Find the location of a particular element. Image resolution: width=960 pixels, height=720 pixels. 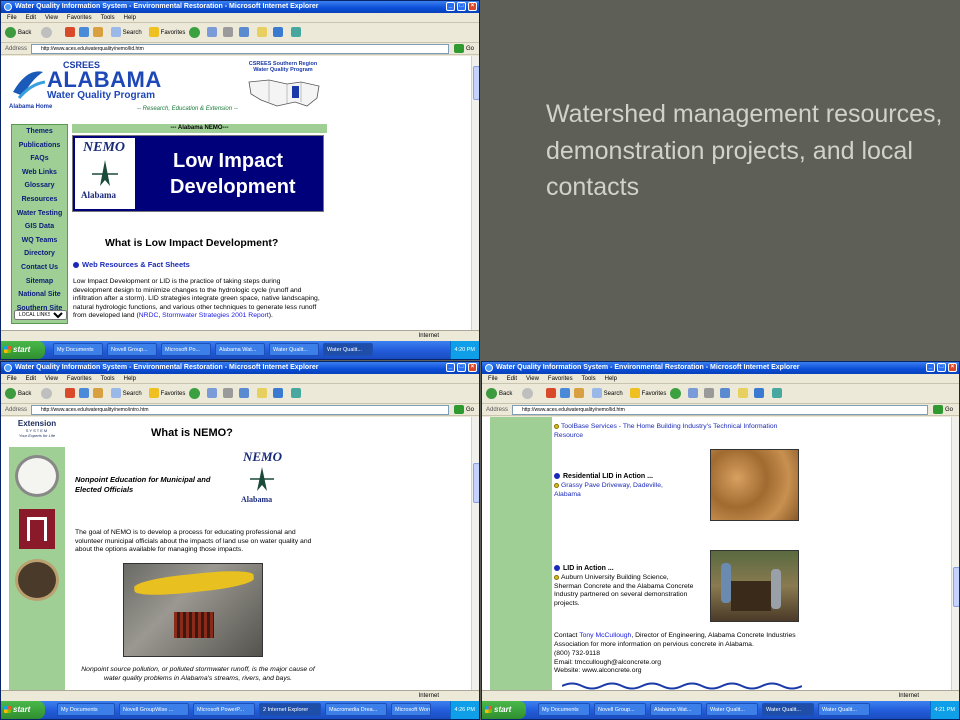

nav-faqs: FAQs is located at coordinates (39, 159).